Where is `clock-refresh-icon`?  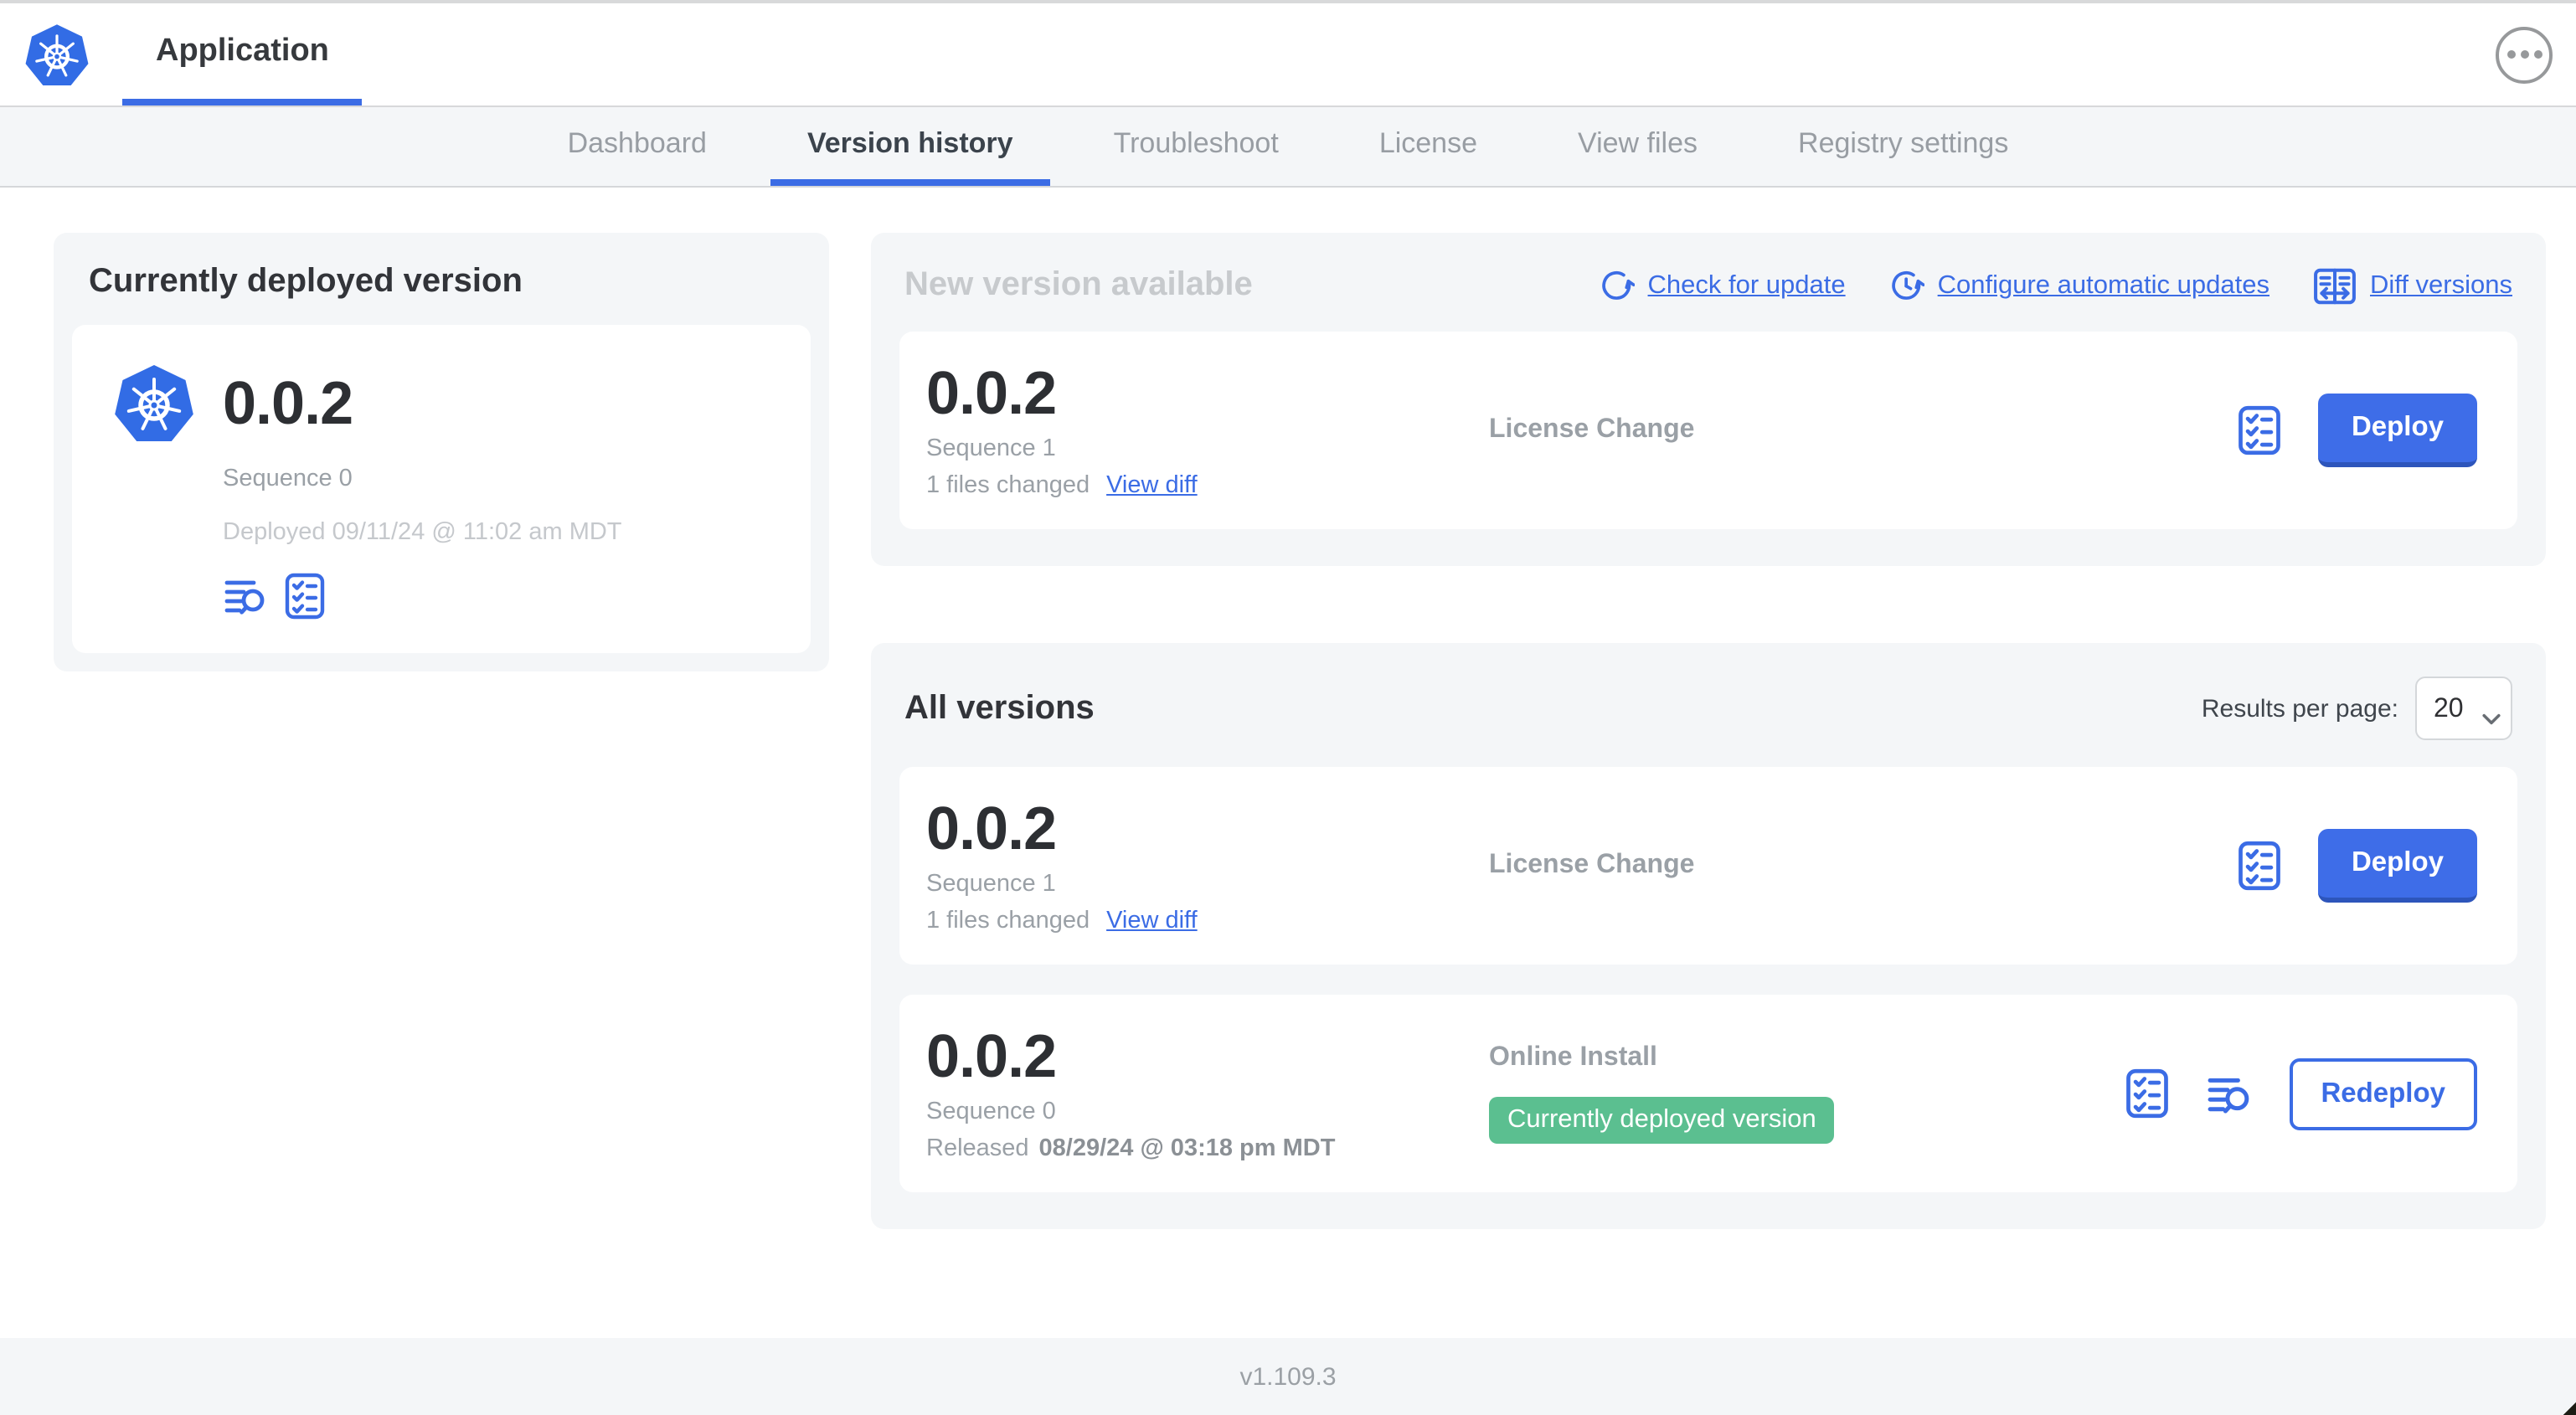 clock-refresh-icon is located at coordinates (1906, 285).